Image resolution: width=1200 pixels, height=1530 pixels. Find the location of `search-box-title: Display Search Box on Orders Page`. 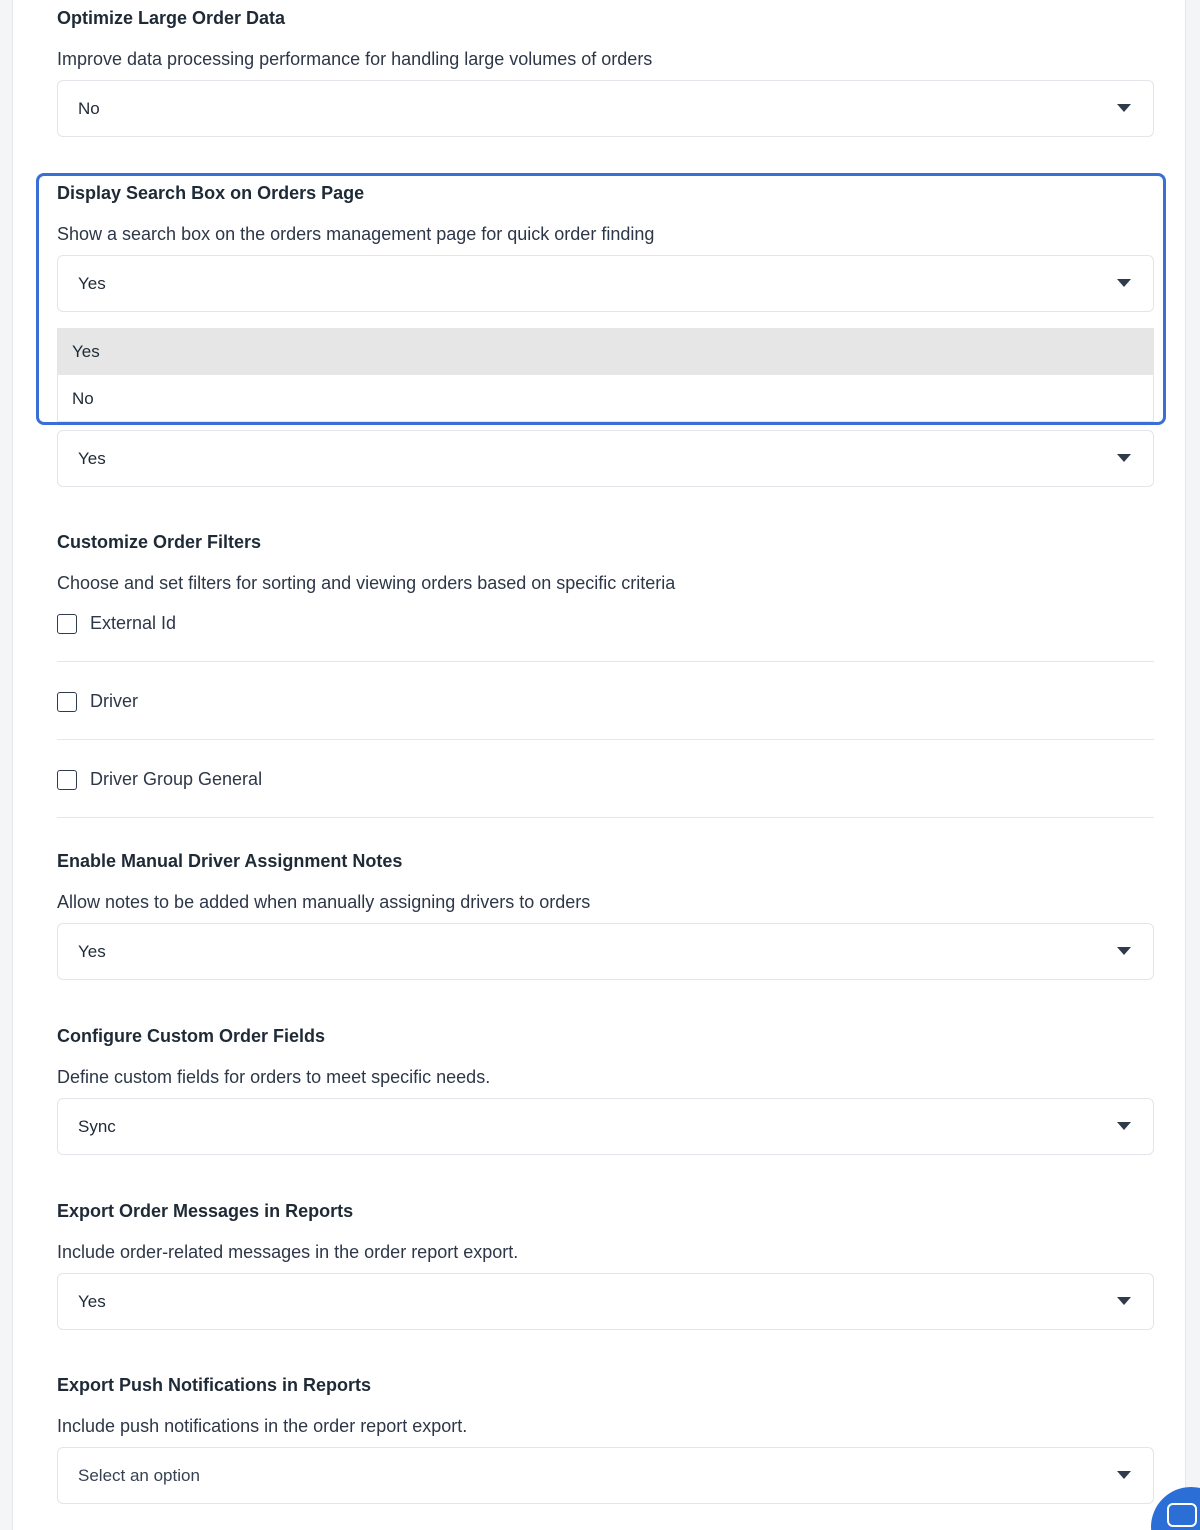

search-box-title: Display Search Box on Orders Page is located at coordinates (211, 193).